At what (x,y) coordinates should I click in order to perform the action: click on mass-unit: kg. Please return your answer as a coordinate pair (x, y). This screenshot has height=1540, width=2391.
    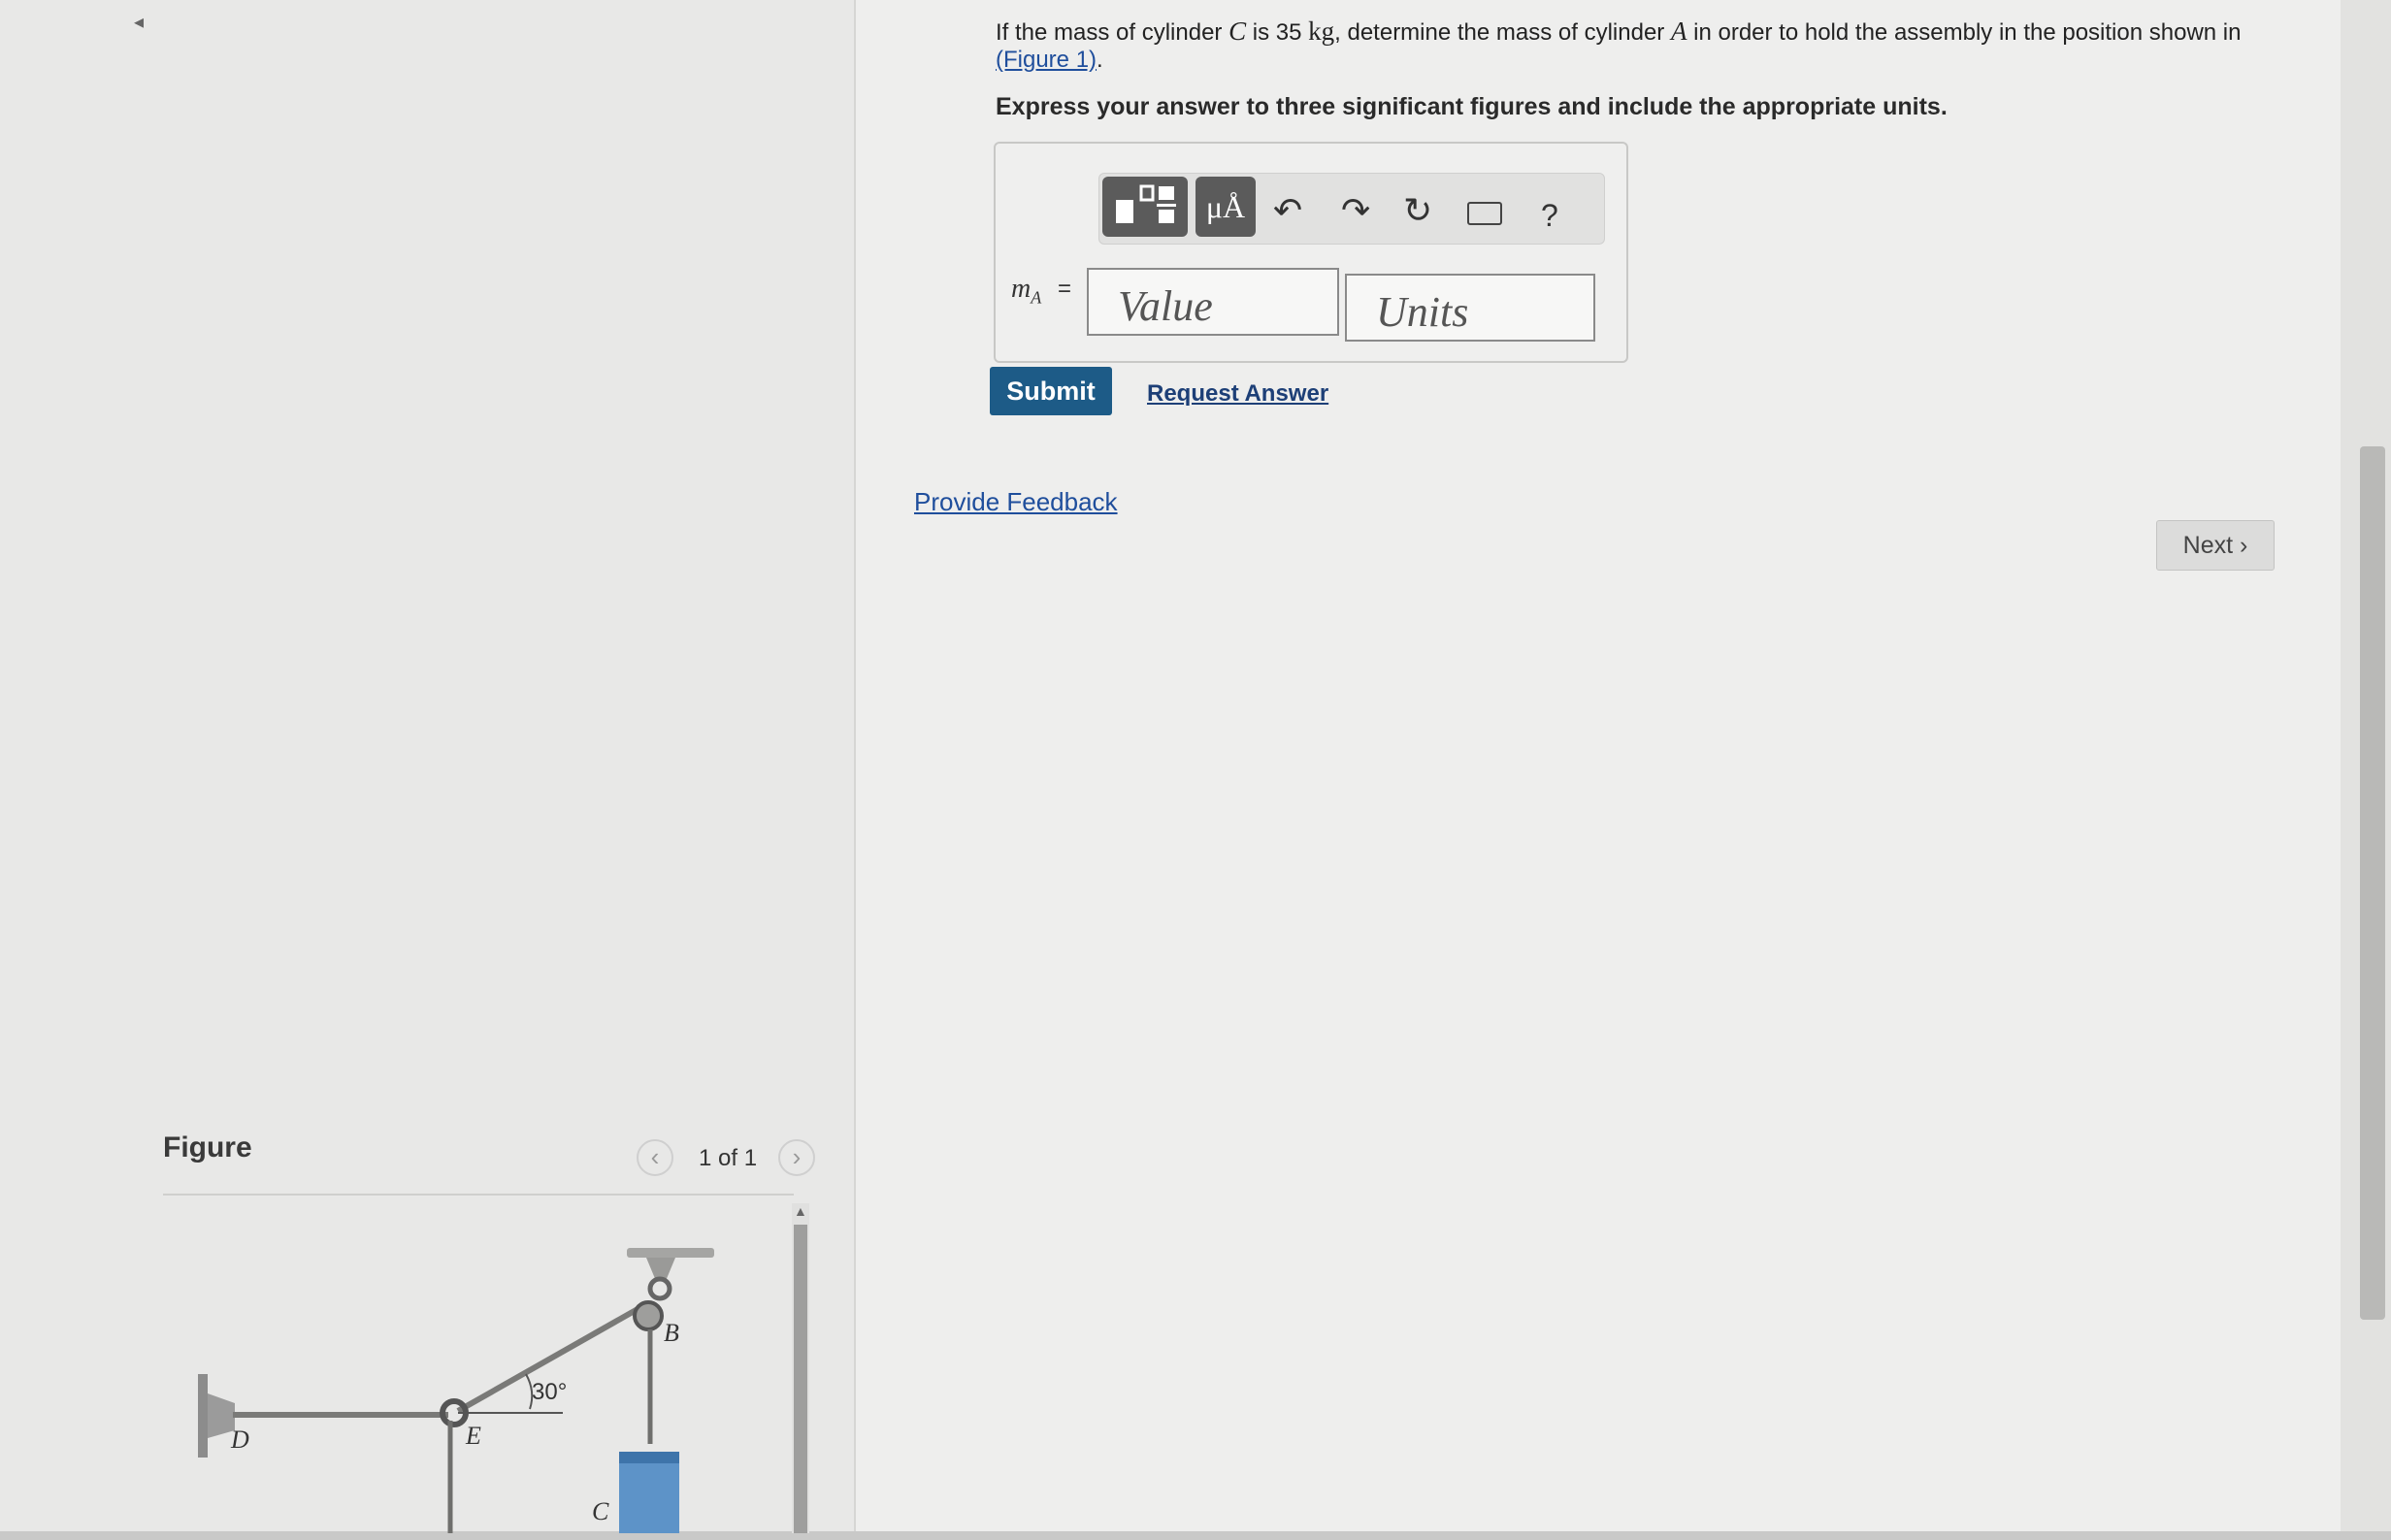
    Looking at the image, I should click on (1321, 31).